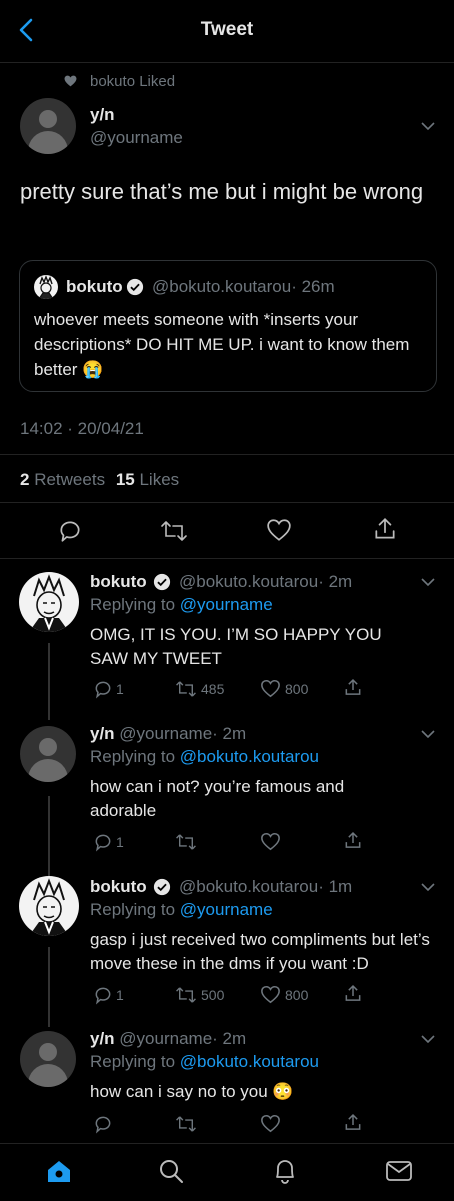 This screenshot has width=454, height=1201. Describe the element at coordinates (229, 1038) in the screenshot. I see `reply-4-time: · 2m` at that location.